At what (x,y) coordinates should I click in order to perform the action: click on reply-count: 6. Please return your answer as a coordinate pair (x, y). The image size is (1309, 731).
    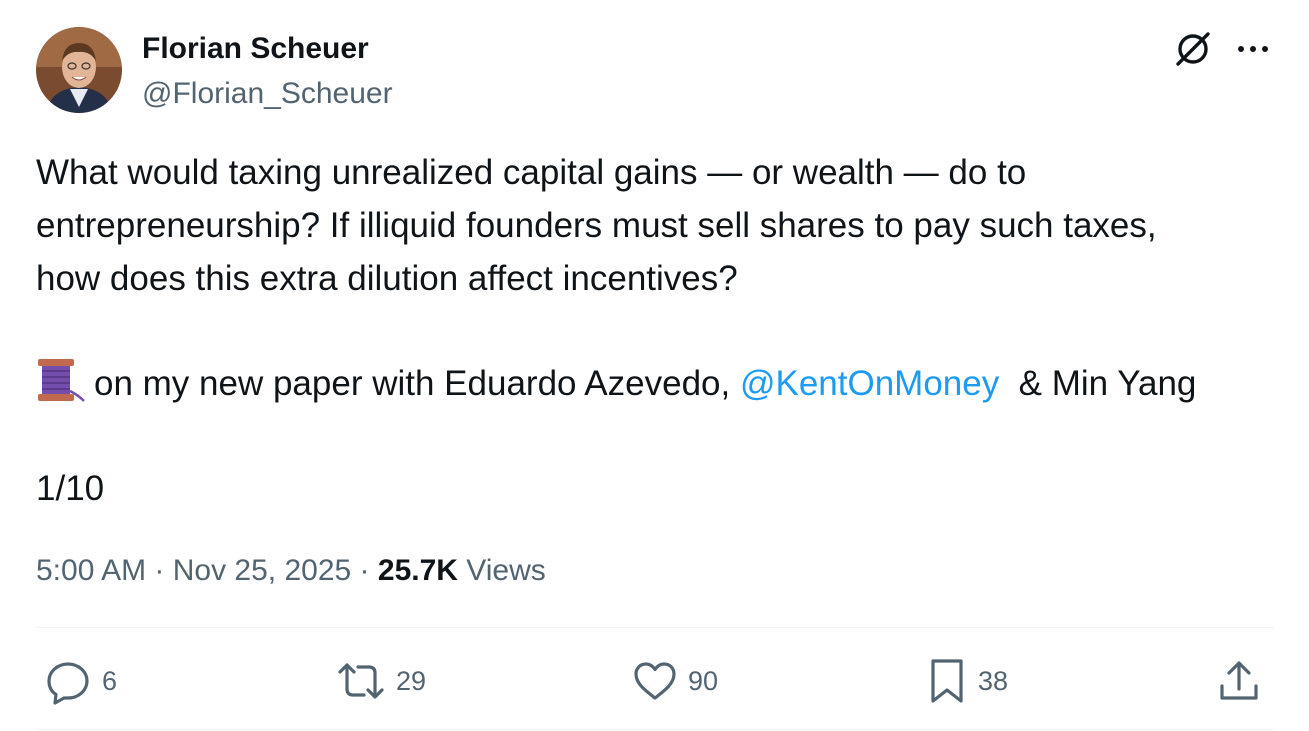
    Looking at the image, I should click on (110, 680).